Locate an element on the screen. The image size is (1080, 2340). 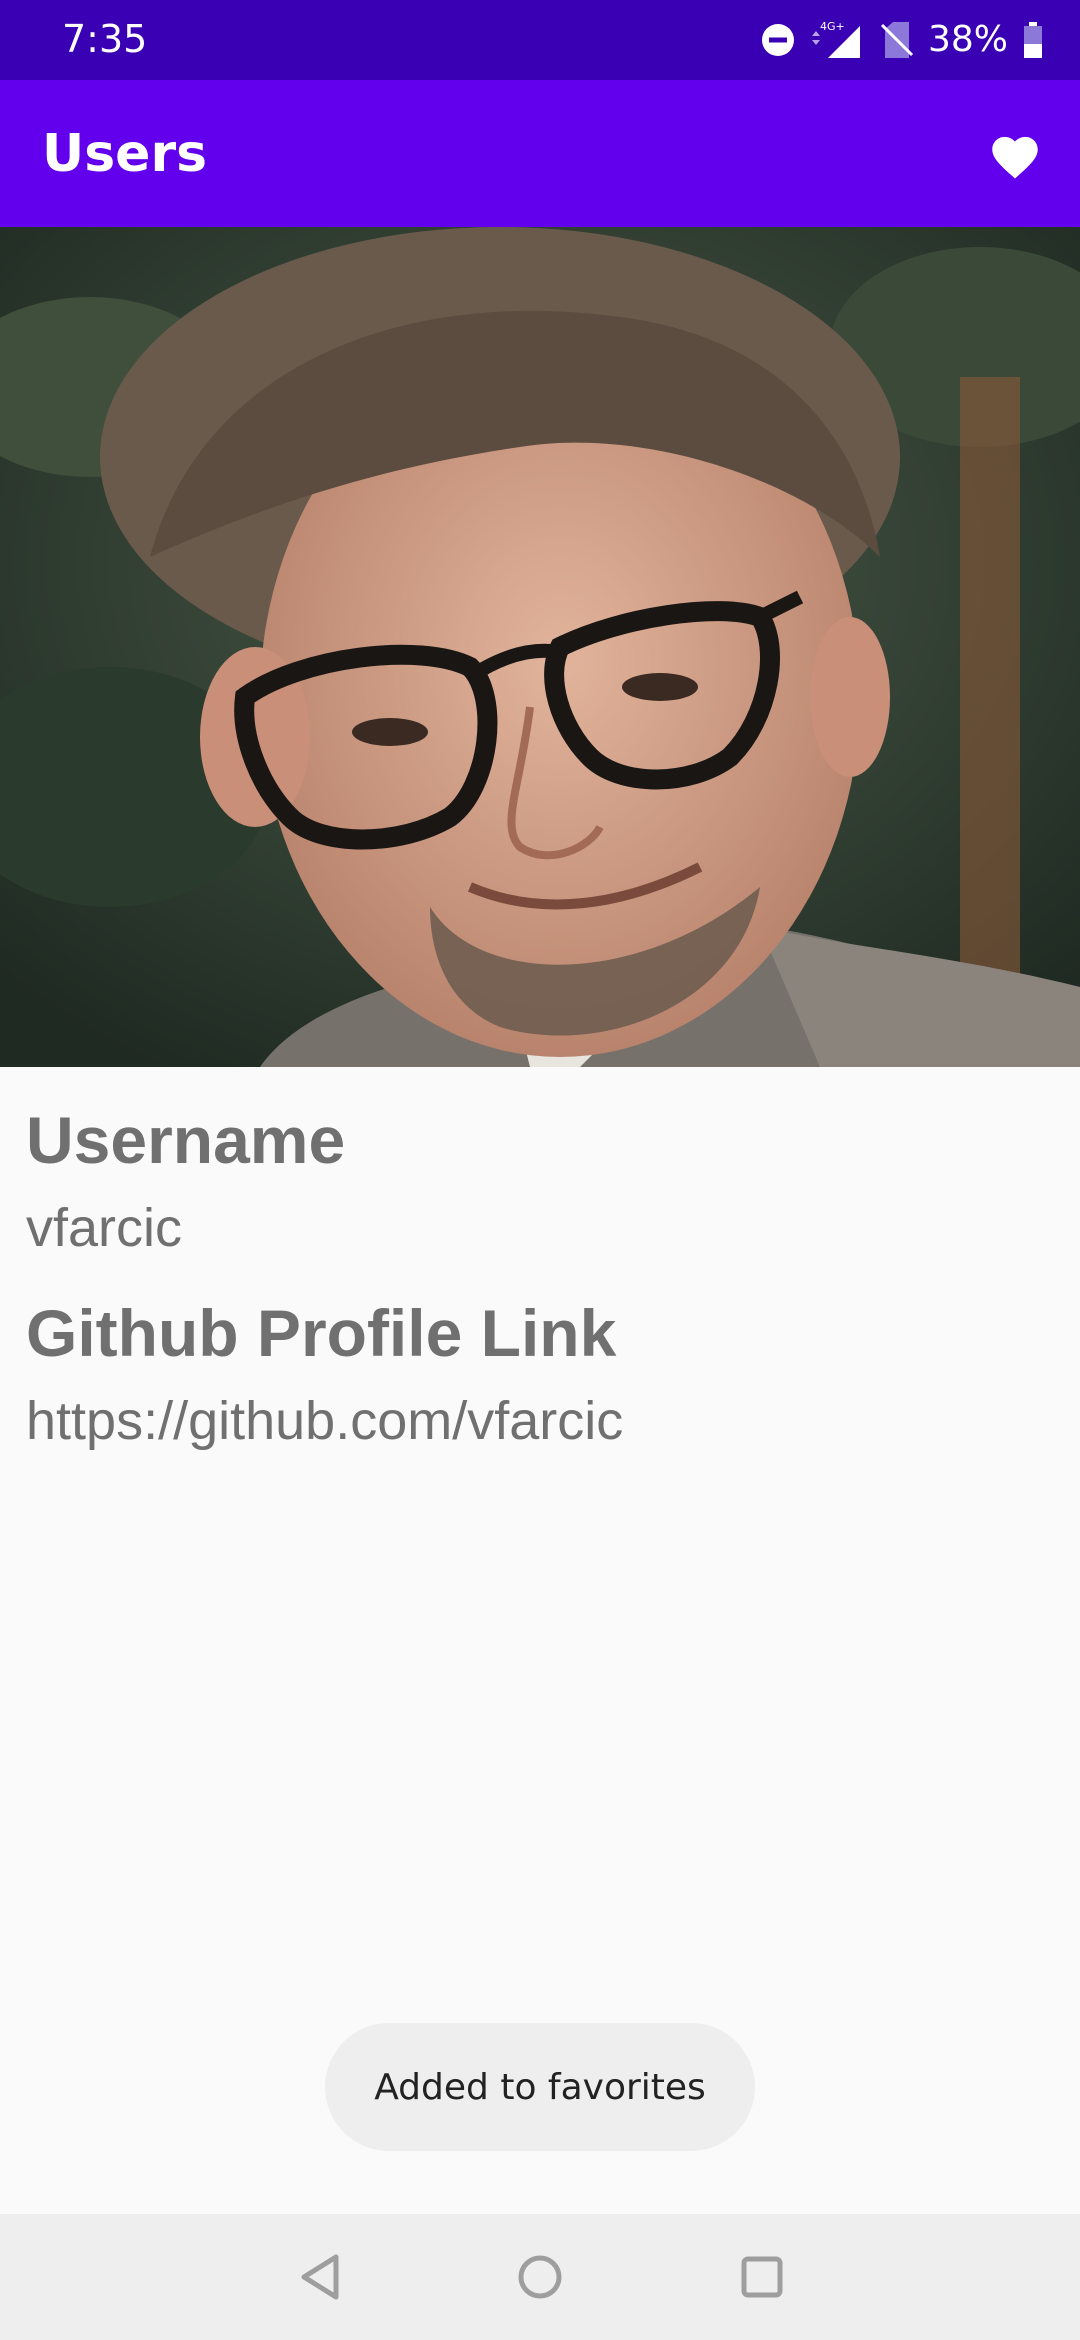
github-profile-label: Github Profile Link is located at coordinates (321, 1333).